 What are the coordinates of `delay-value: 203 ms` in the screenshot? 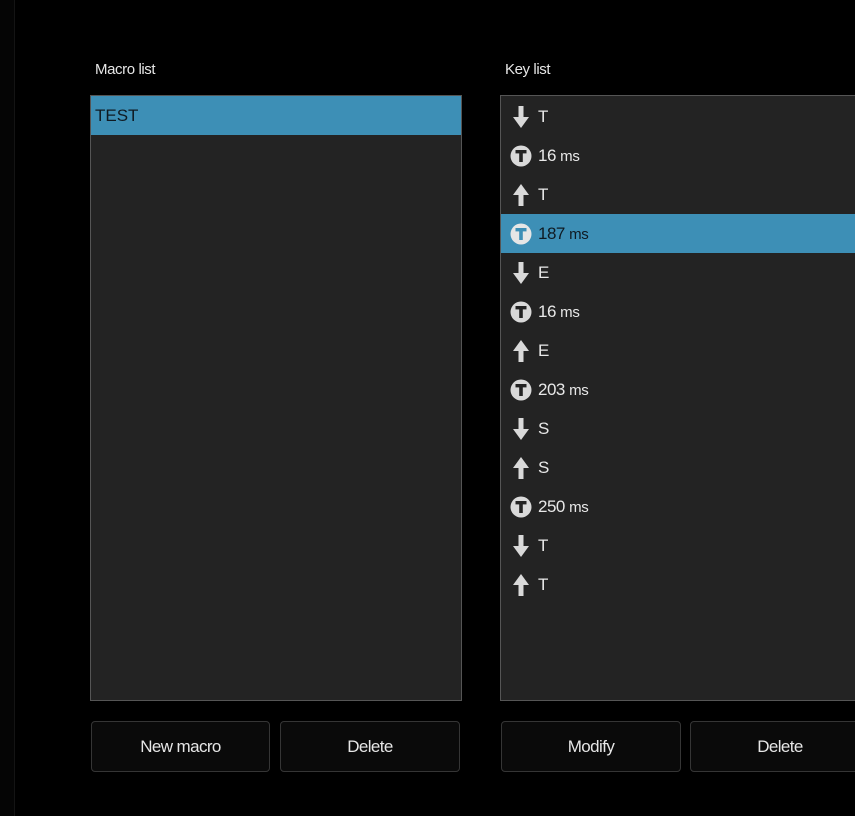 It's located at (563, 390).